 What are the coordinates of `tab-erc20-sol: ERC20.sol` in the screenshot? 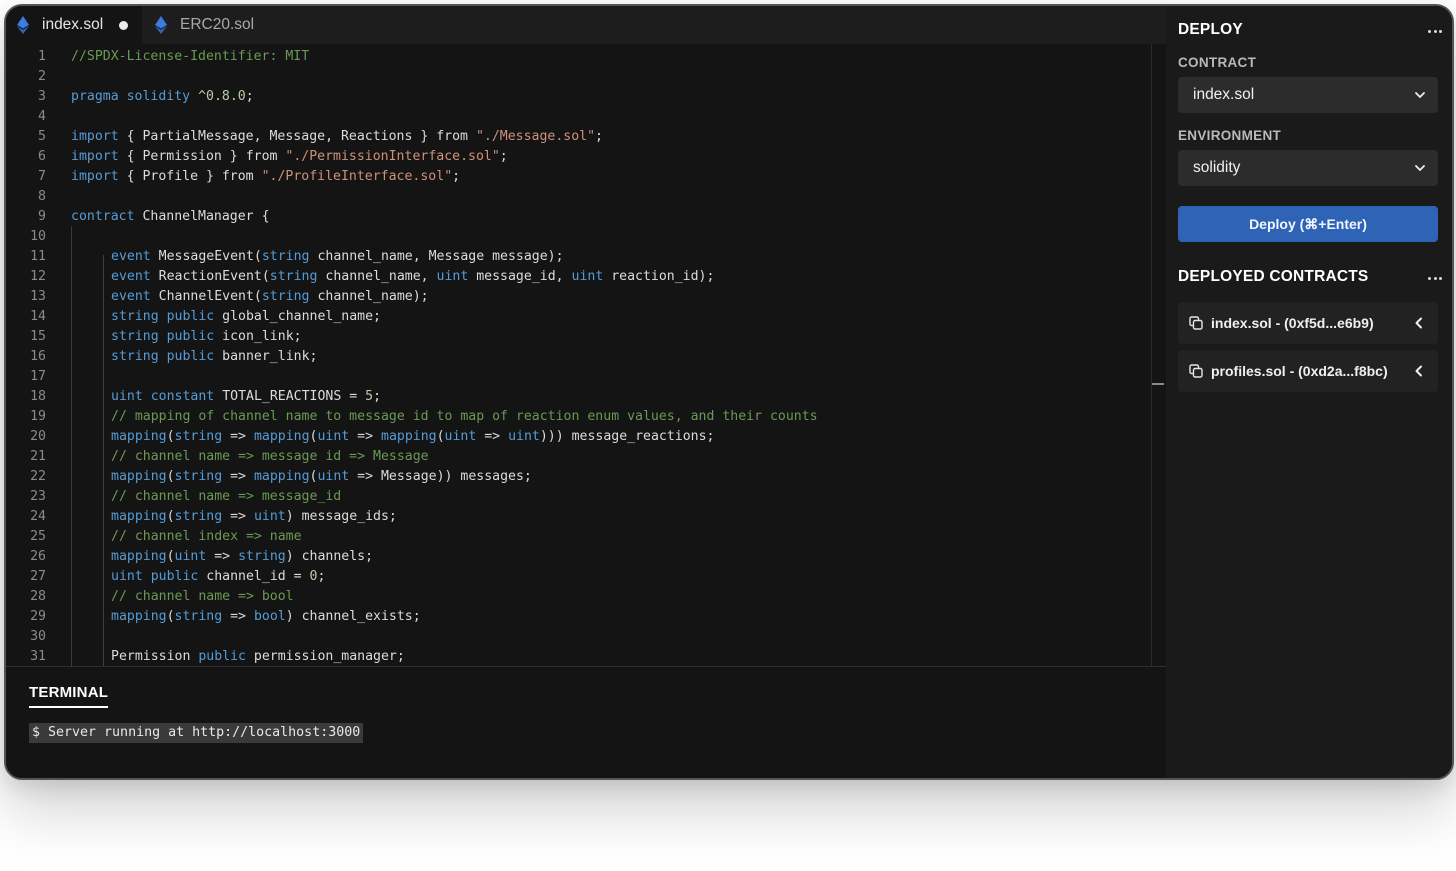 It's located at (209, 25).